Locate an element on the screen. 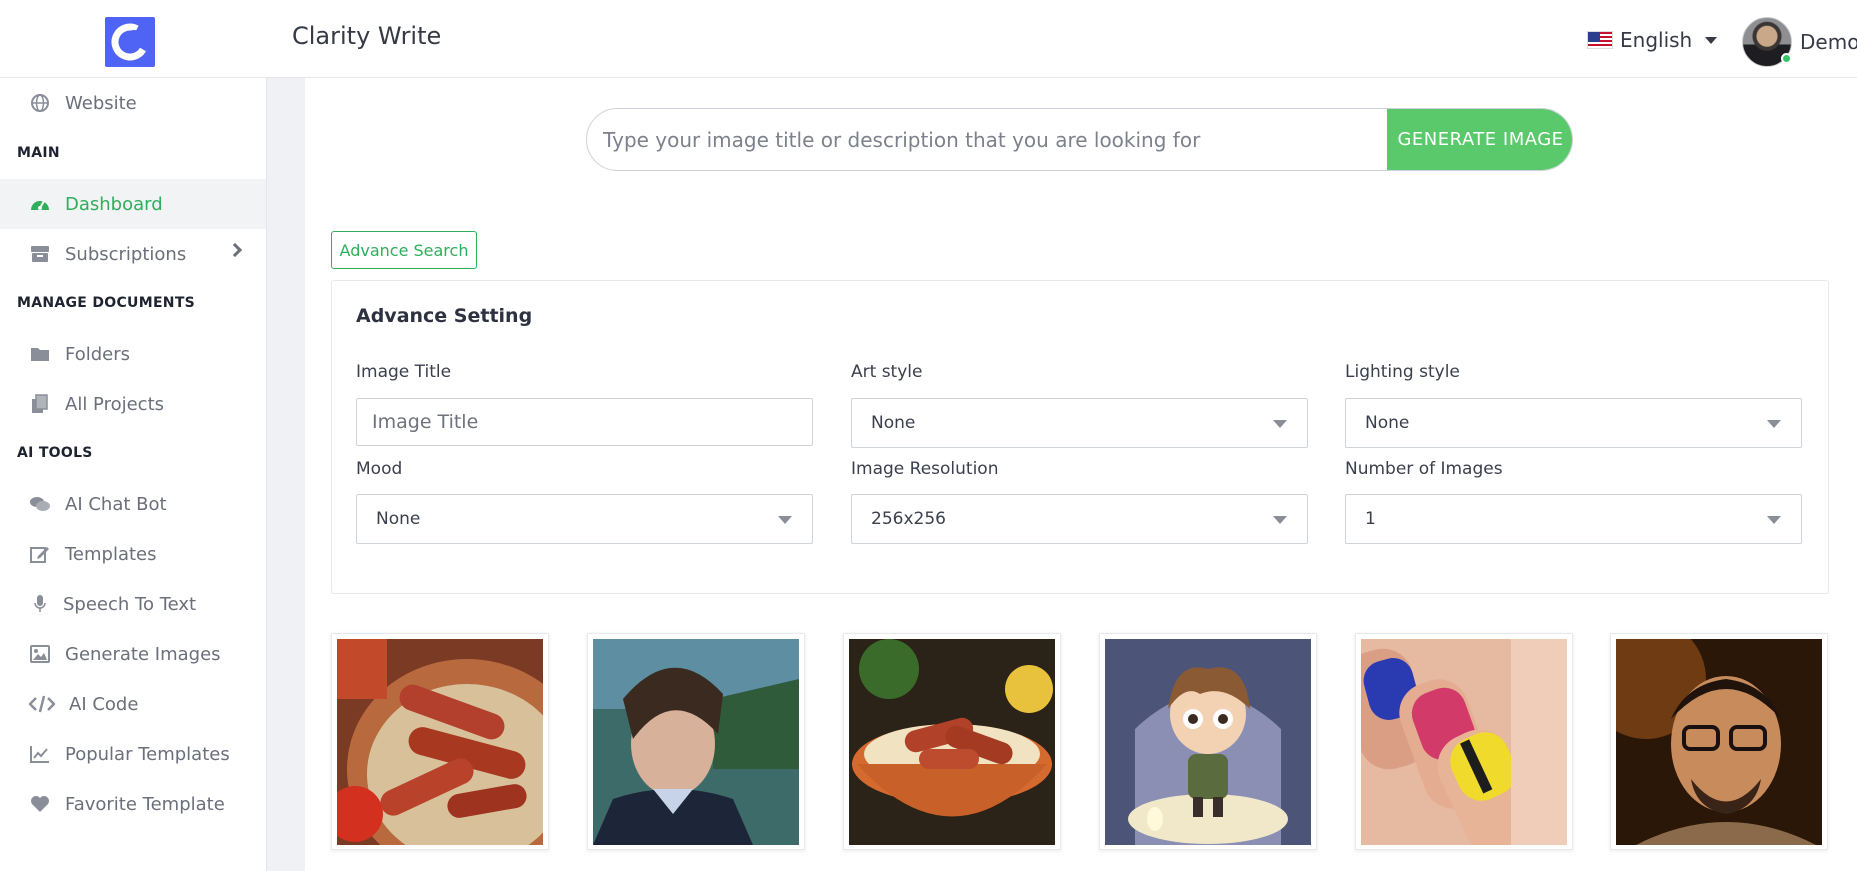 Image resolution: width=1857 pixels, height=871 pixels. sidebar-item-label: Generate Images is located at coordinates (143, 654).